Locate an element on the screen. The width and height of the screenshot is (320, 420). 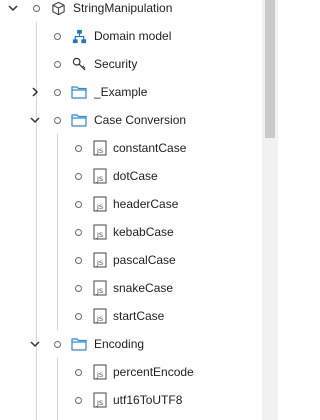
tree-row-encoding: Encoding is located at coordinates (131, 344).